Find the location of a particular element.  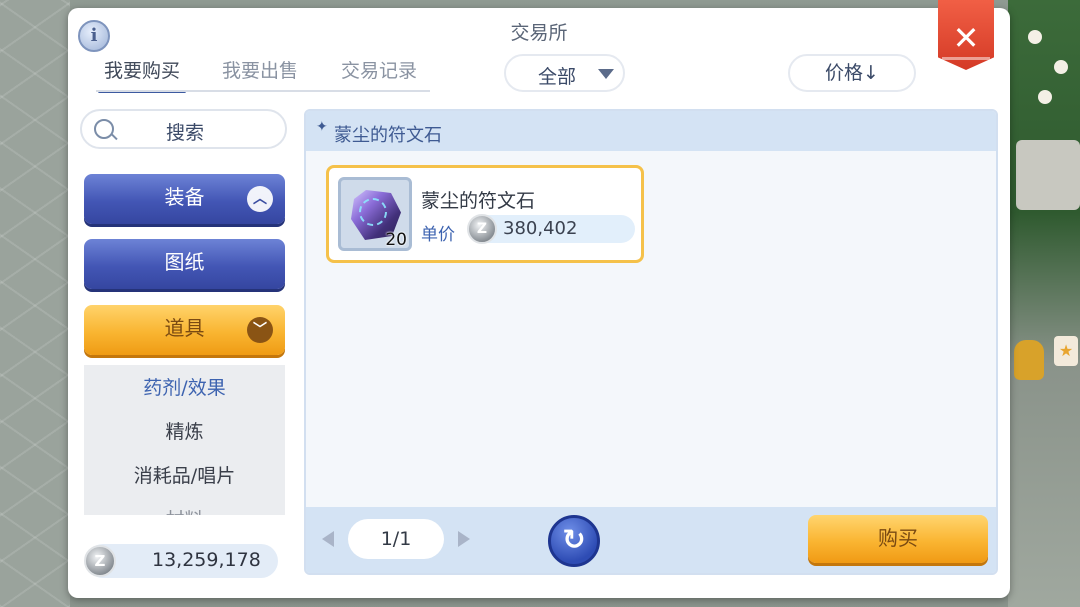

category-equipment: 装备 ︿ is located at coordinates (184, 199).